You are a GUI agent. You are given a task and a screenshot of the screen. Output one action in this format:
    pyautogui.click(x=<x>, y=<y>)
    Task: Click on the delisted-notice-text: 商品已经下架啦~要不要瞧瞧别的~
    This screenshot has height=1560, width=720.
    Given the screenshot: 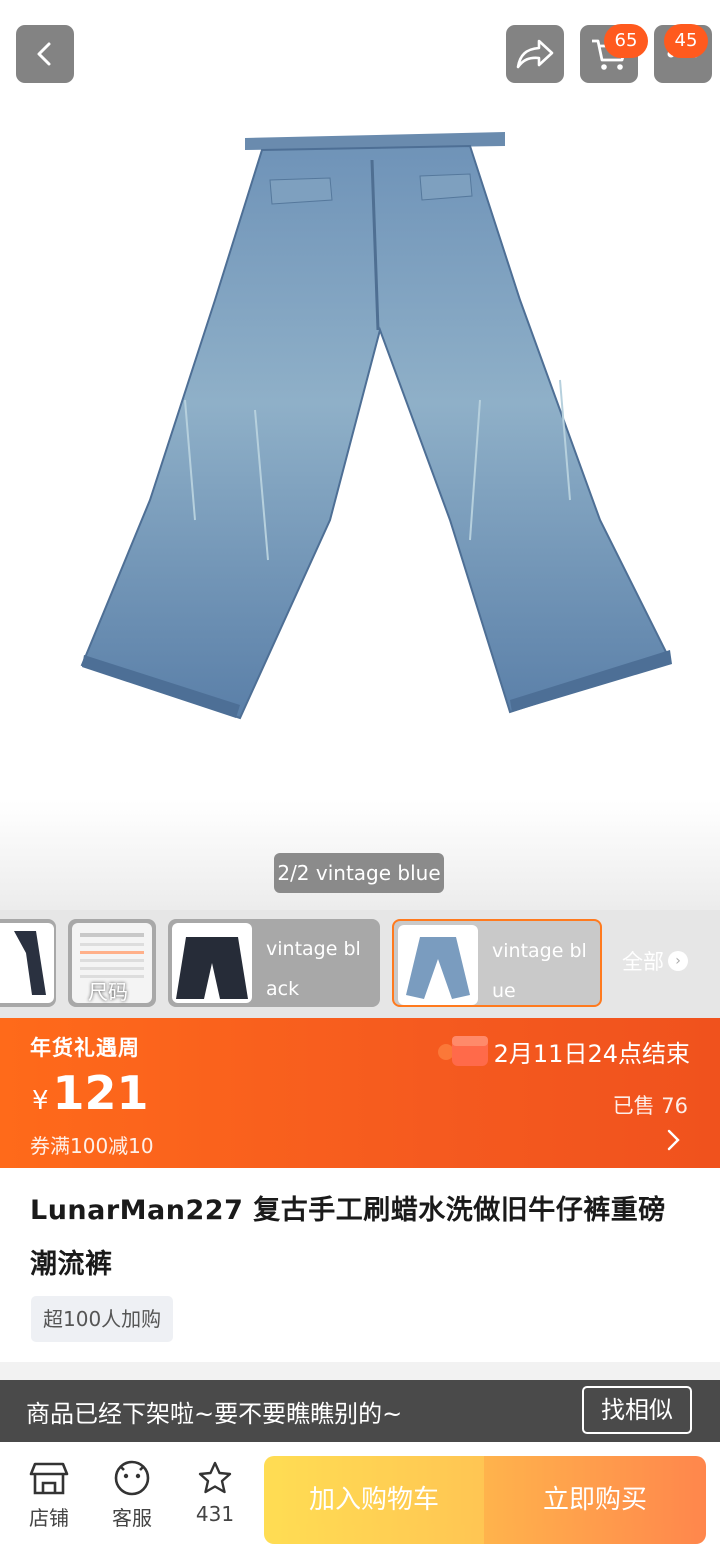 What is the action you would take?
    pyautogui.click(x=214, y=1414)
    